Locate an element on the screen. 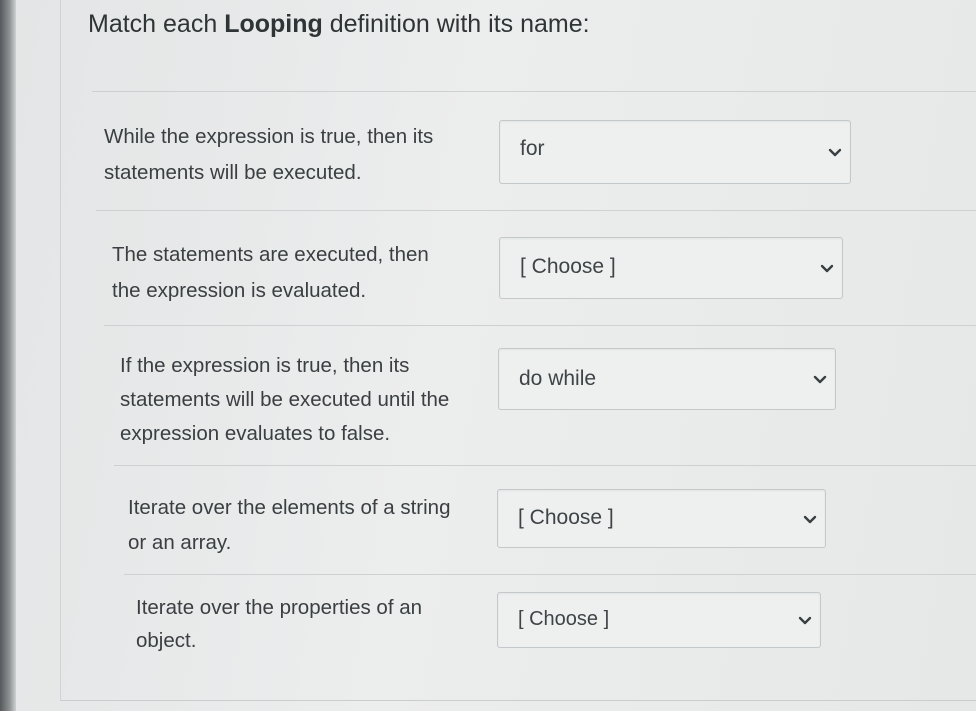  answer-select-5: [ Choose ] is located at coordinates (659, 620).